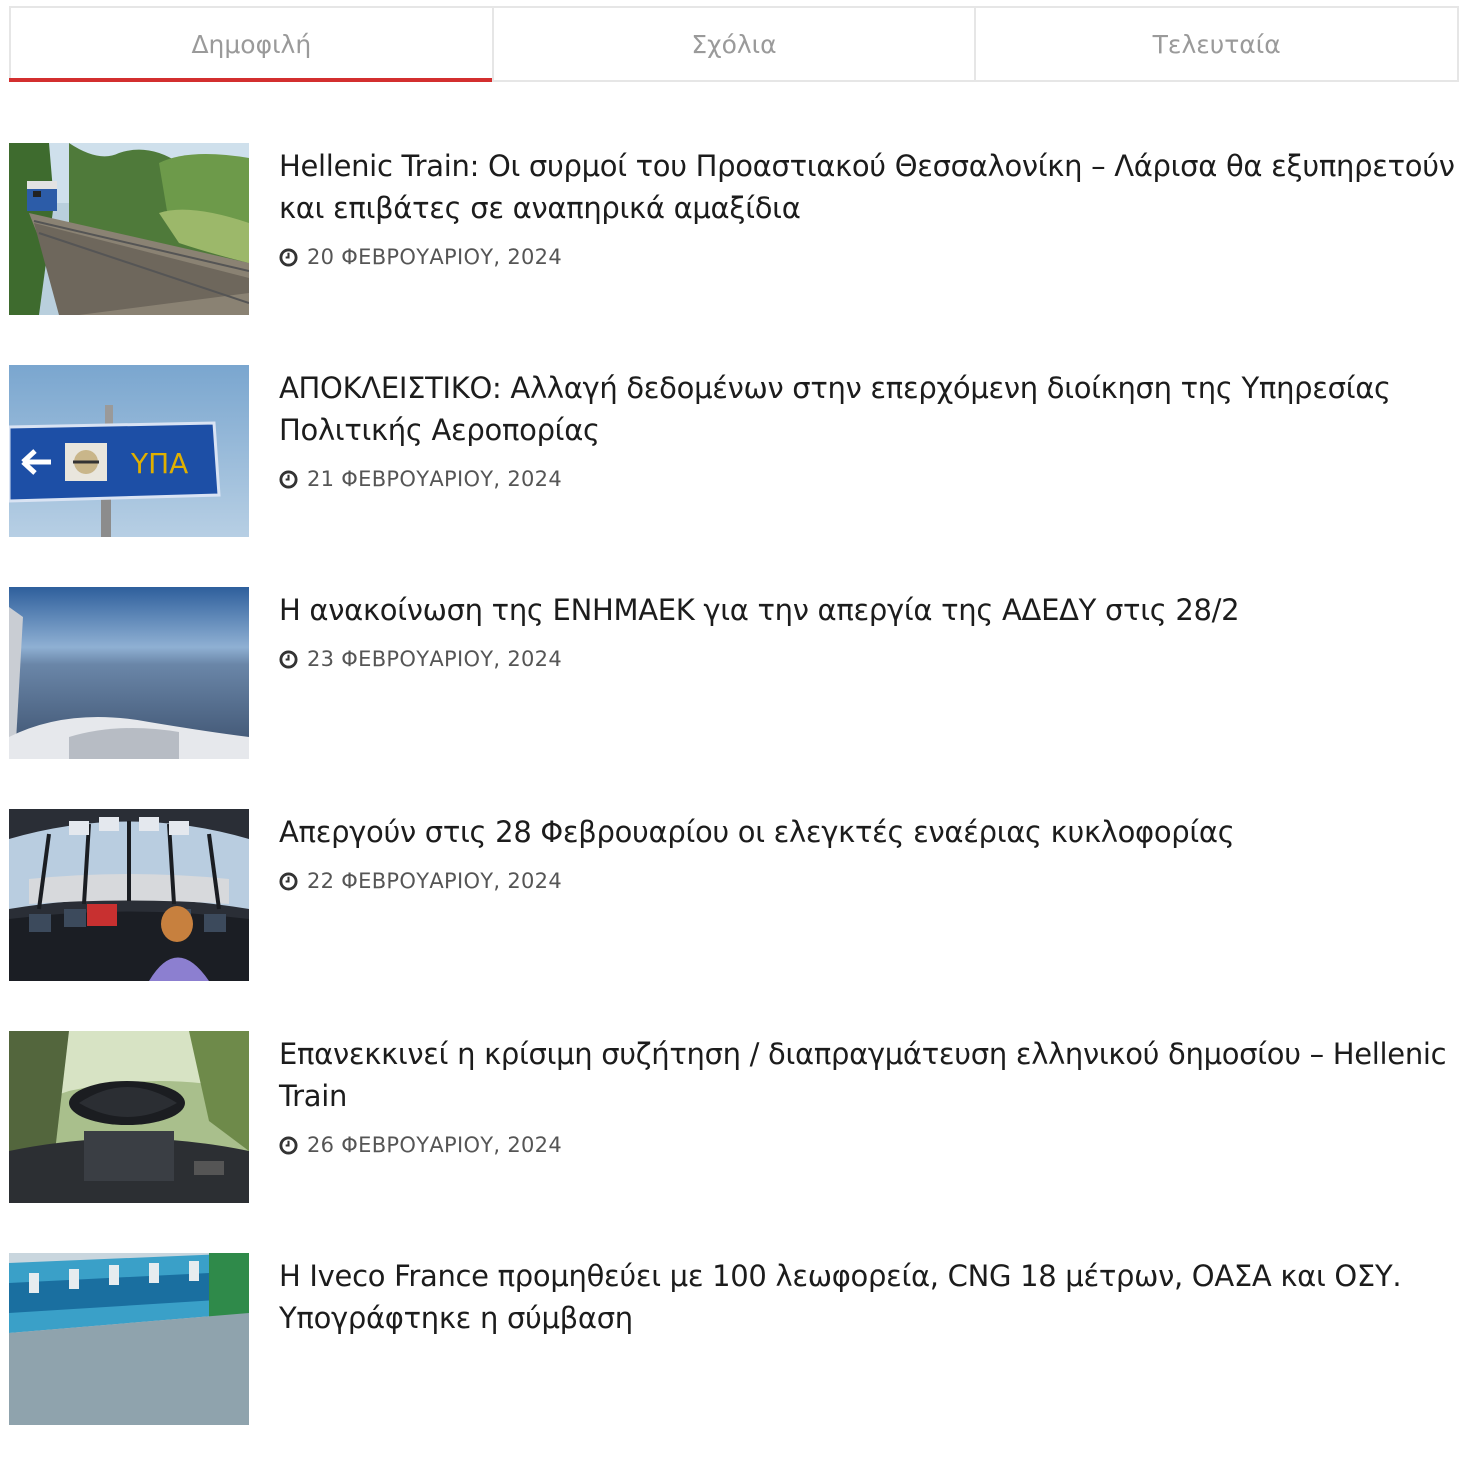  What do you see at coordinates (434, 659) in the screenshot?
I see `article-date: 23 ΦΕΒΡΟΥΑΡΙΟΥ, 2024` at bounding box center [434, 659].